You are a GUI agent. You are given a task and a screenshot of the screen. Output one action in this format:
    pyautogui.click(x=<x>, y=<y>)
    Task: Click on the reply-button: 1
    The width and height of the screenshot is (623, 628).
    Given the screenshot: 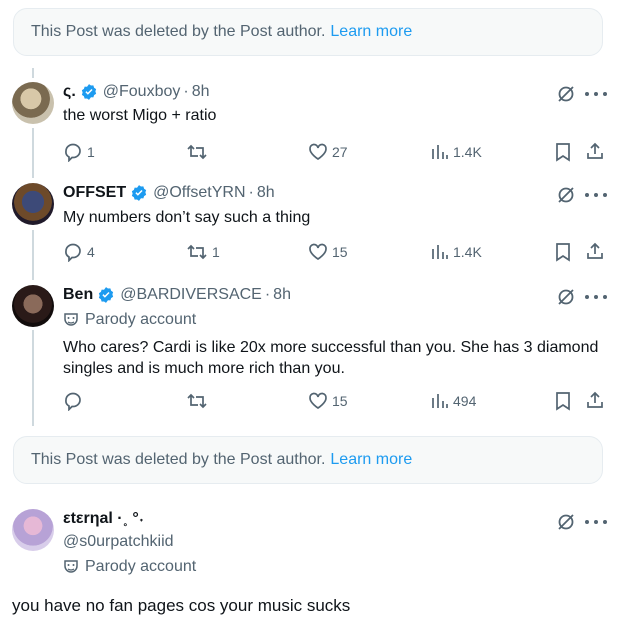 What is the action you would take?
    pyautogui.click(x=79, y=152)
    